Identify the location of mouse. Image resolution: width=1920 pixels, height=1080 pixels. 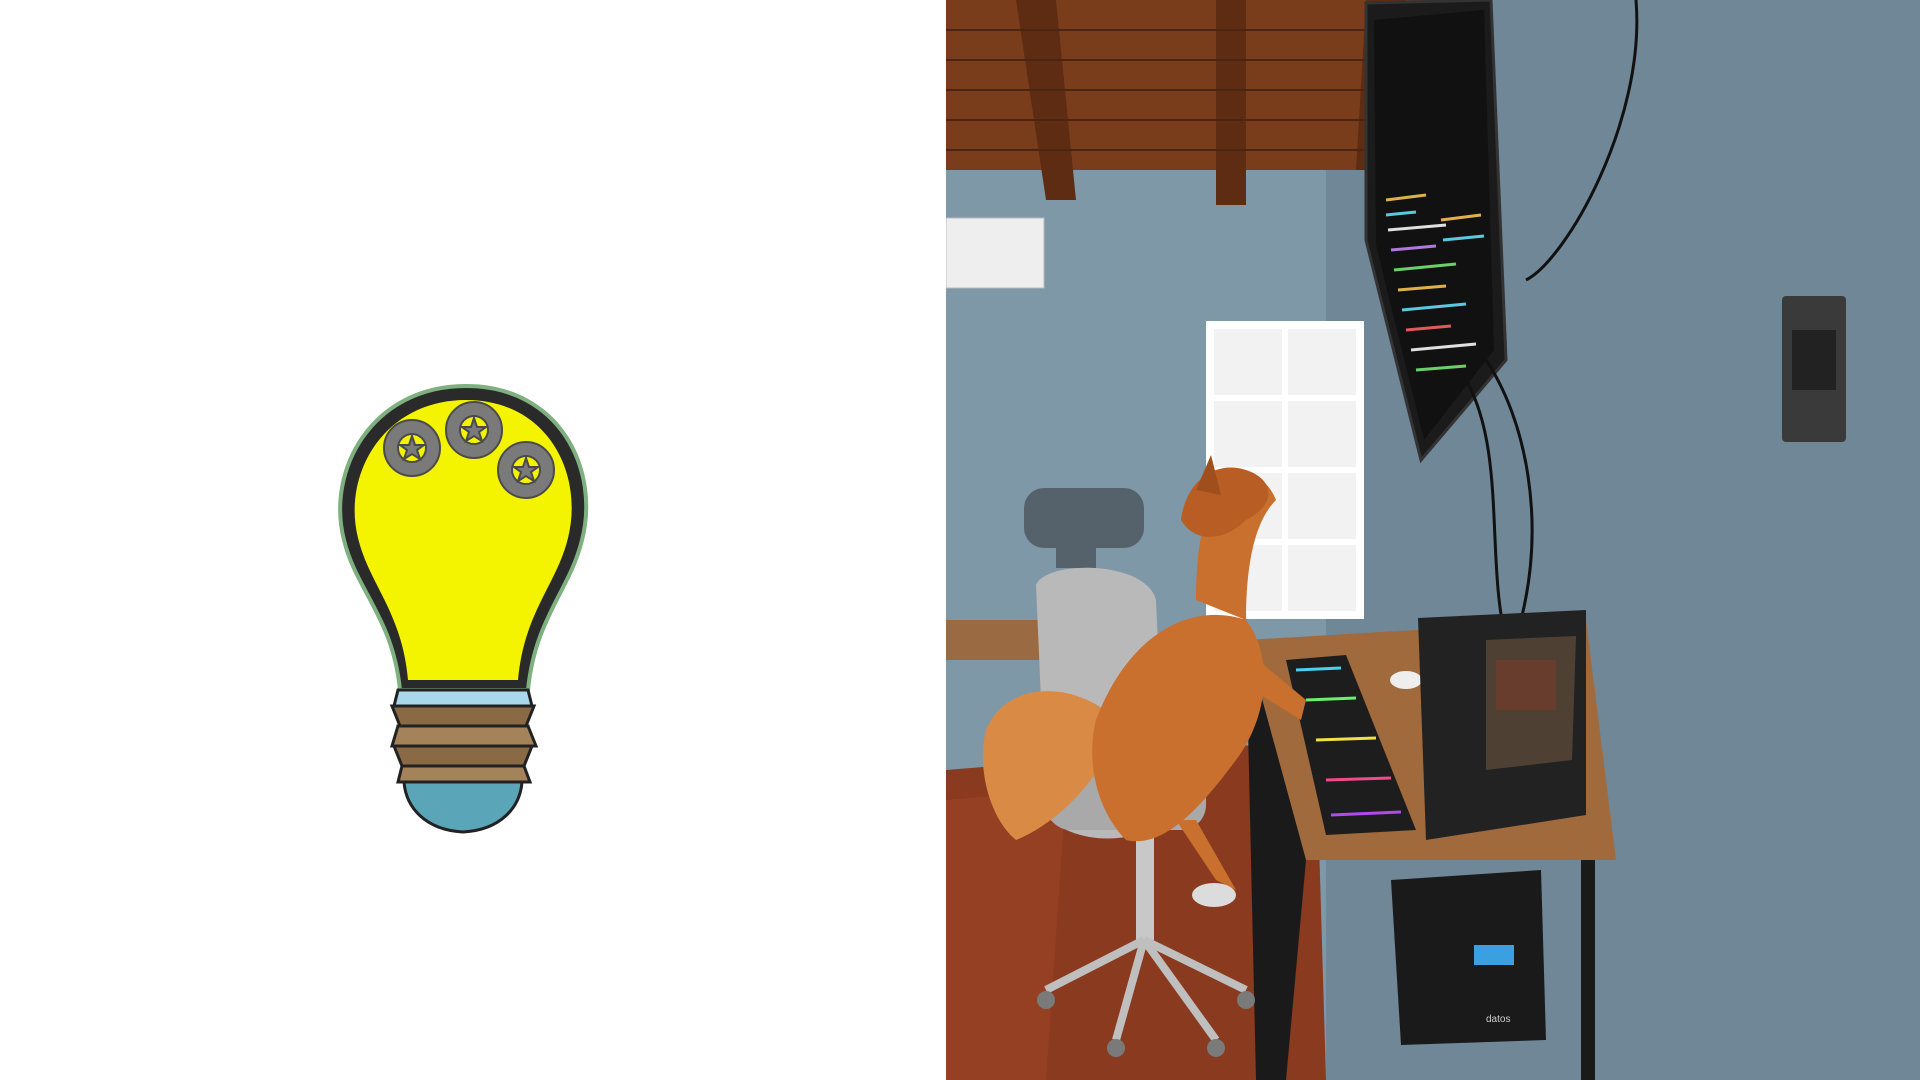
(1406, 680).